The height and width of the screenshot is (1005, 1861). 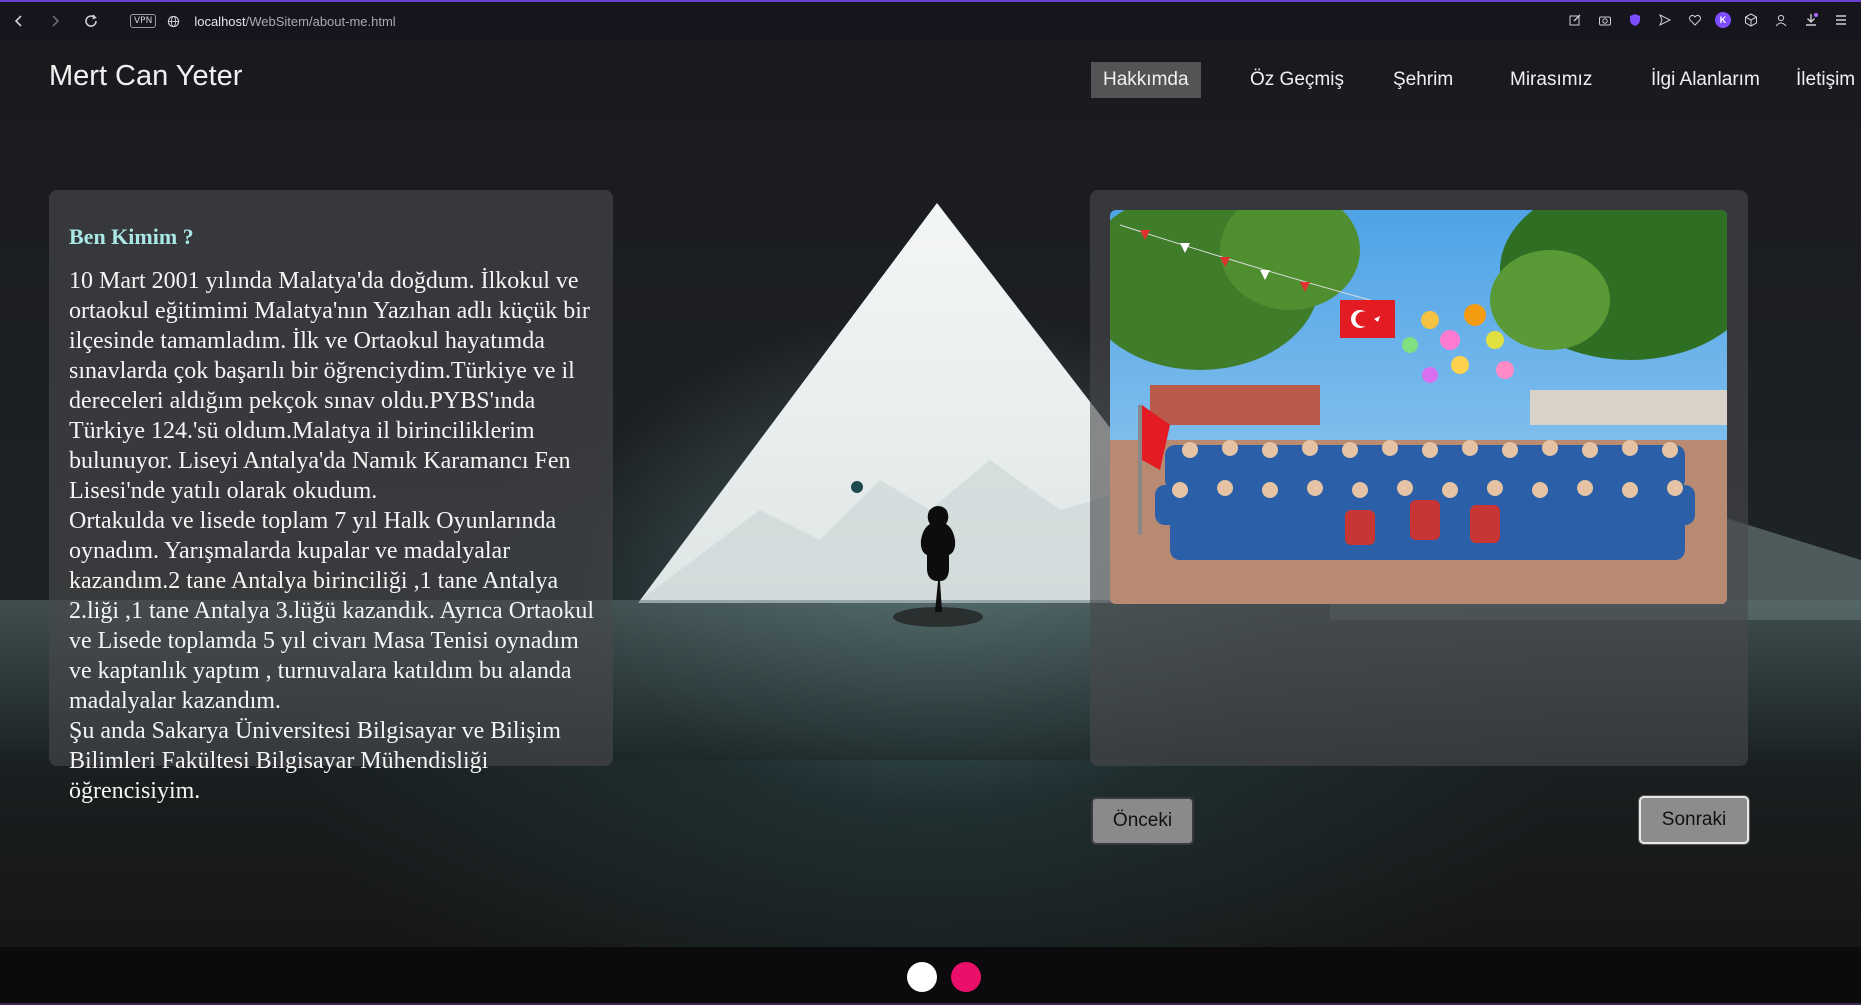 I want to click on nav-item-hakkimda: Hakkımda, so click(x=1146, y=80).